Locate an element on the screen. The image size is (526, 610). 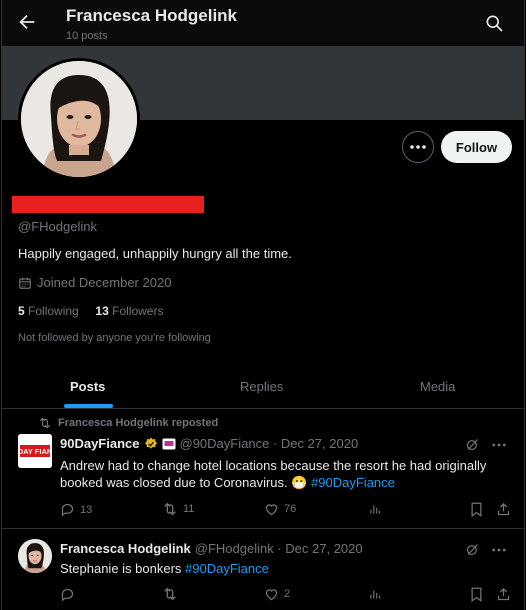
post-author-avatar is located at coordinates (35, 556).